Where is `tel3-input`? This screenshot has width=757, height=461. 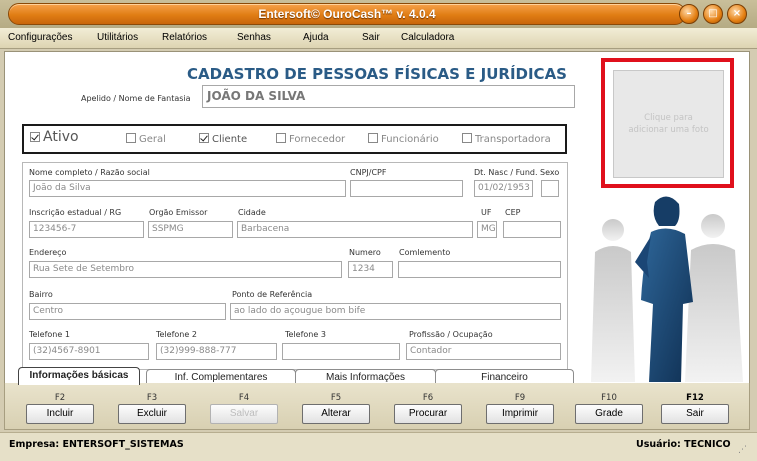 tel3-input is located at coordinates (341, 351).